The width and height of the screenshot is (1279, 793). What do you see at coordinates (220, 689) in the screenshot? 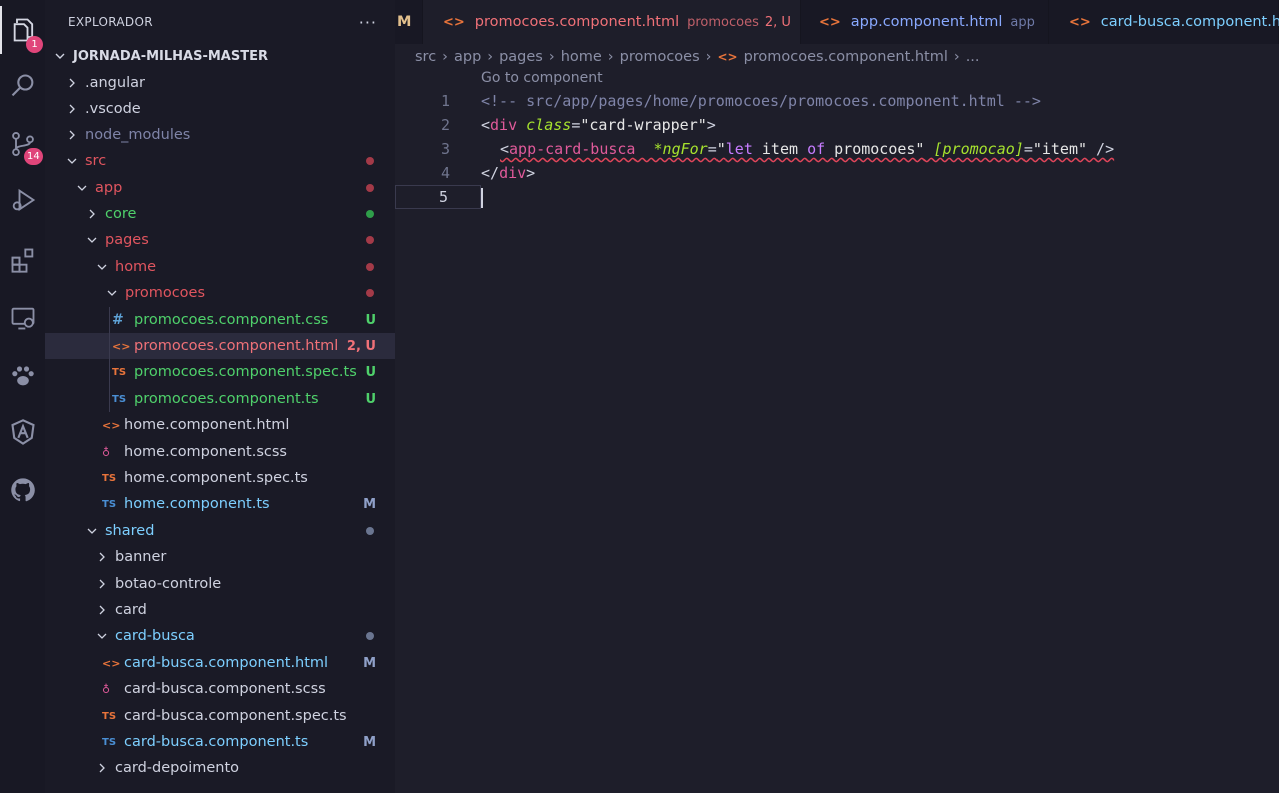
I see `file-item: ♁ card-busca.component.scss` at bounding box center [220, 689].